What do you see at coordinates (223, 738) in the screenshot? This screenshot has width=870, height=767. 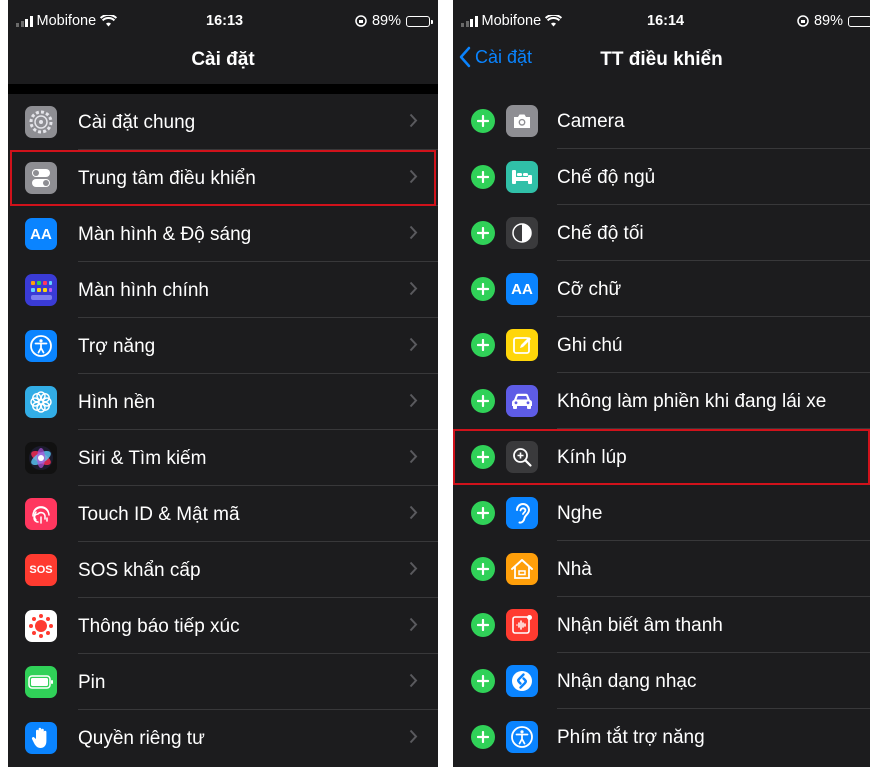 I see `settings-row-privacy: Quyền riêng tư` at bounding box center [223, 738].